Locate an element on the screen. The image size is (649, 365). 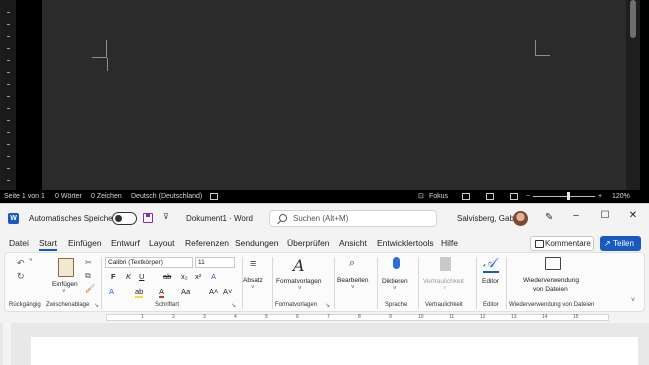
document-page is located at coordinates (334, 351).